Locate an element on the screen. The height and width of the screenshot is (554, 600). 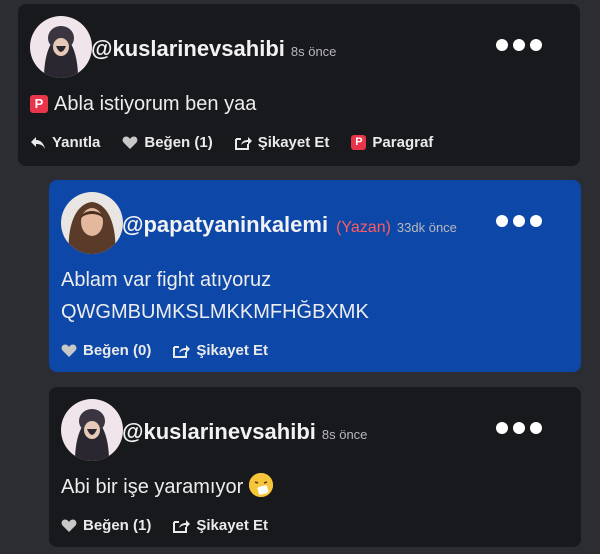
comment-text-line: QWGMBUMKSLMKKMFHĞBXMK is located at coordinates (215, 312).